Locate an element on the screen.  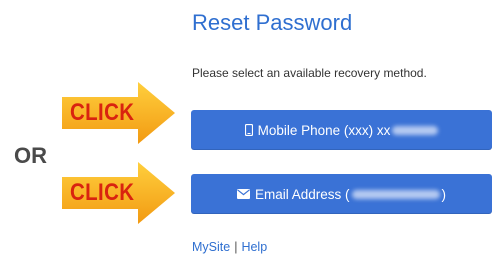
redacted-phone-number is located at coordinates (415, 130).